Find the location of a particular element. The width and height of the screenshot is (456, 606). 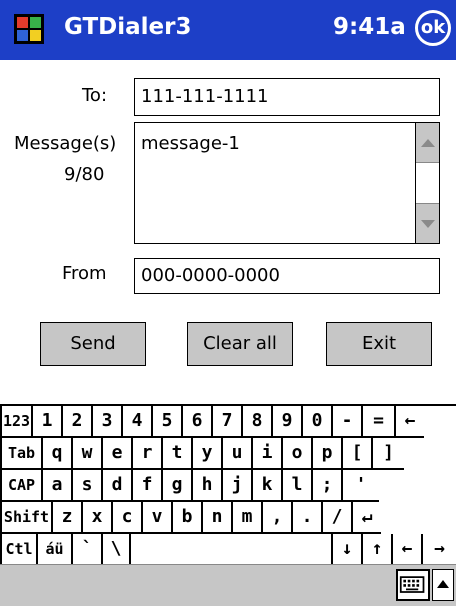

key-r4-1: áü is located at coordinates (53, 550).